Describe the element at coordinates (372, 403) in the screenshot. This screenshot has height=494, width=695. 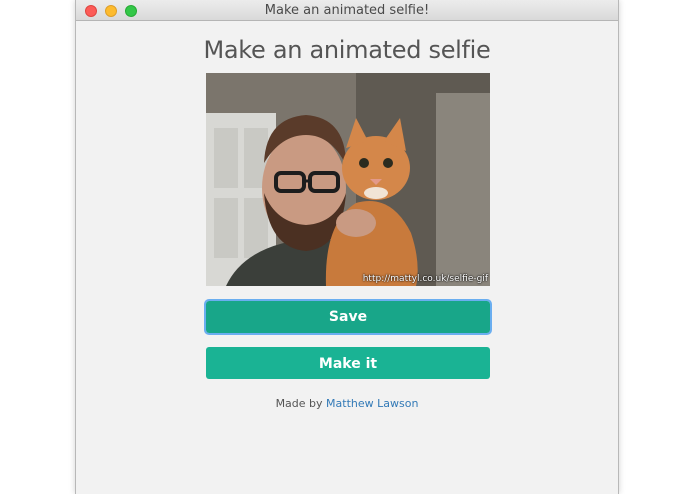
I see `author-link: Matthew Lawson` at that location.